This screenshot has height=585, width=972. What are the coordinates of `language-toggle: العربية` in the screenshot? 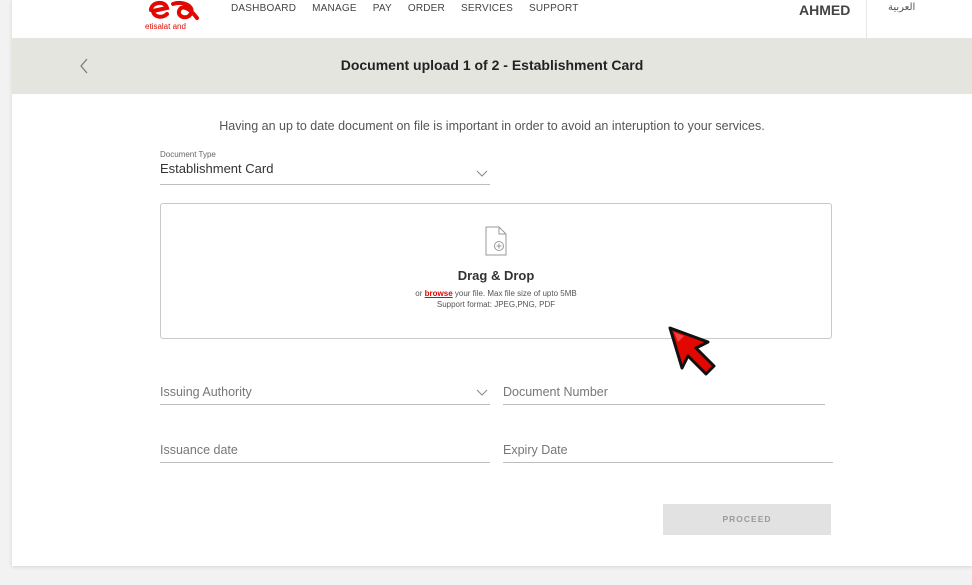 It's located at (901, 7).